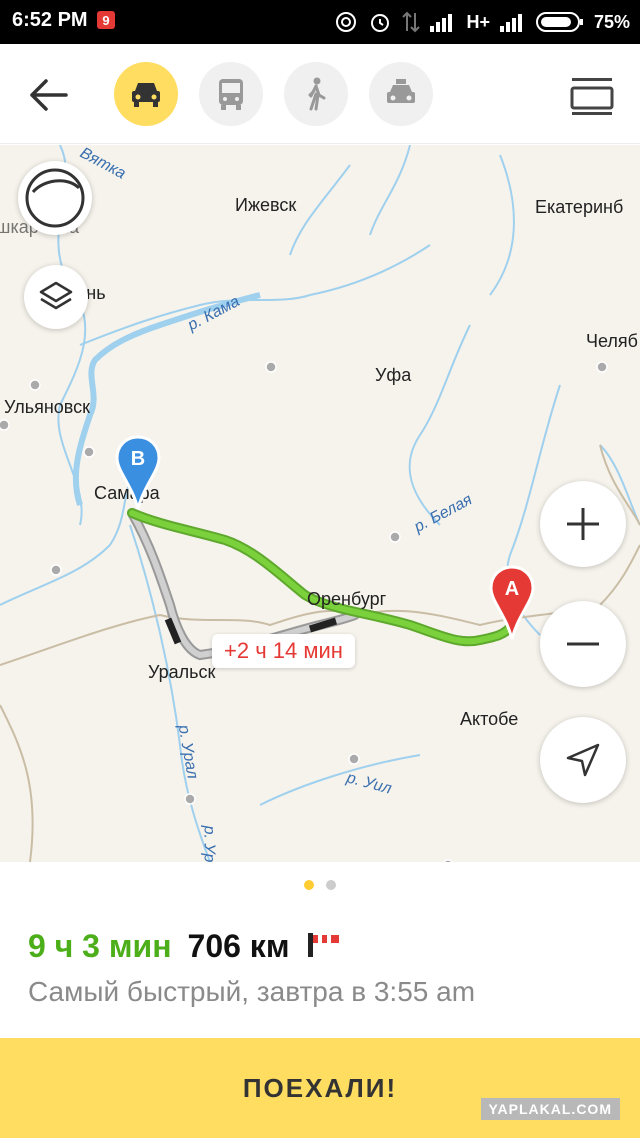  I want to click on bus-mode-button, so click(231, 94).